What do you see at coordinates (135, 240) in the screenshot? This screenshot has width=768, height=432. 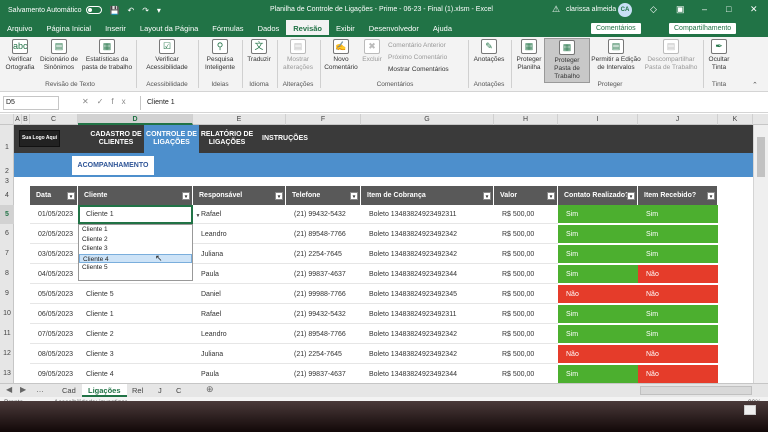 I see `dropdown-option: Cliente 2` at bounding box center [135, 240].